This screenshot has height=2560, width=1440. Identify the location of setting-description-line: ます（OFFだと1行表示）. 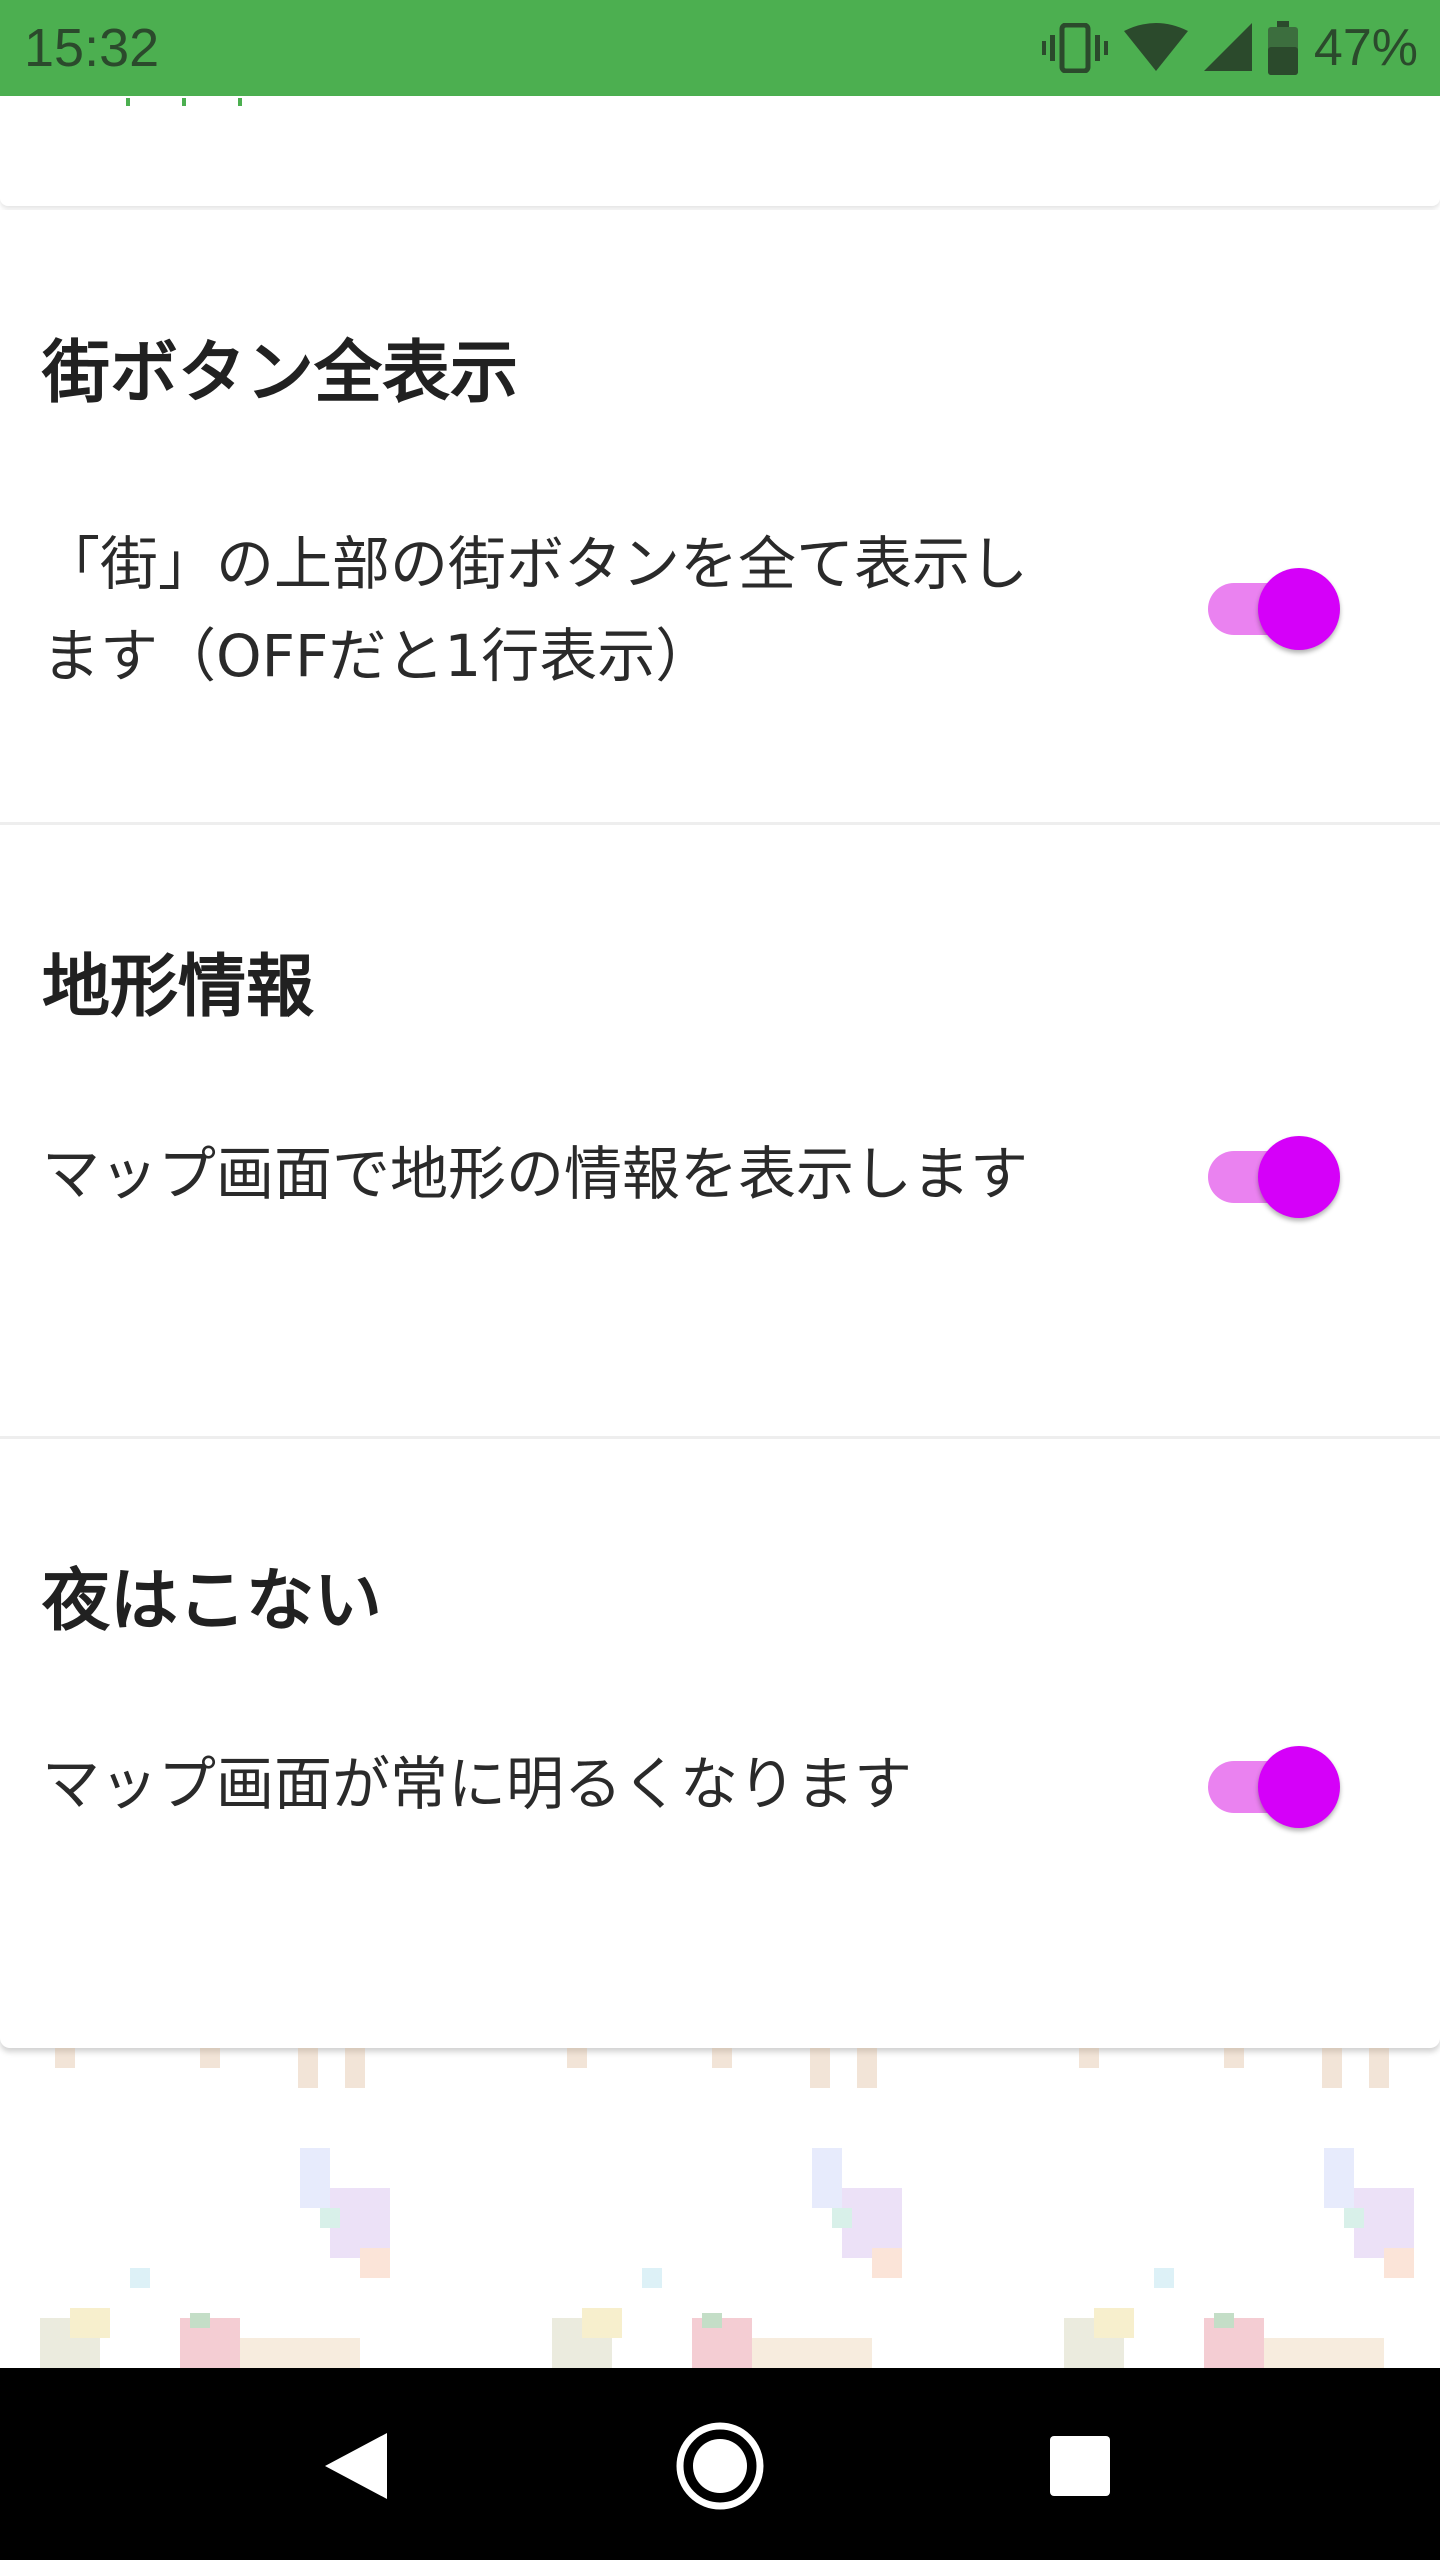
(378, 656).